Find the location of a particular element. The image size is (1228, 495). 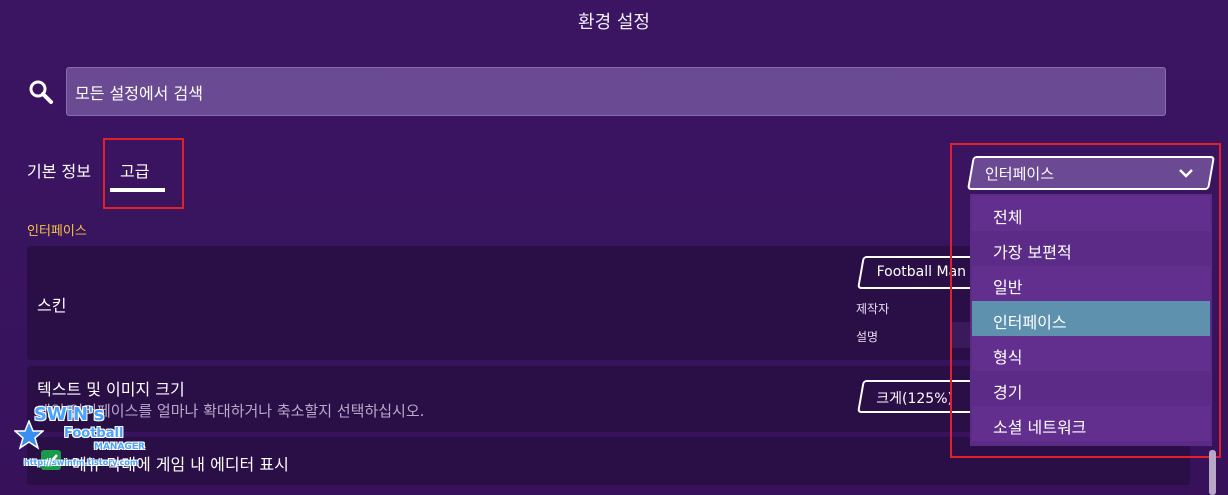

page-title: 환경 설정 is located at coordinates (614, 22).